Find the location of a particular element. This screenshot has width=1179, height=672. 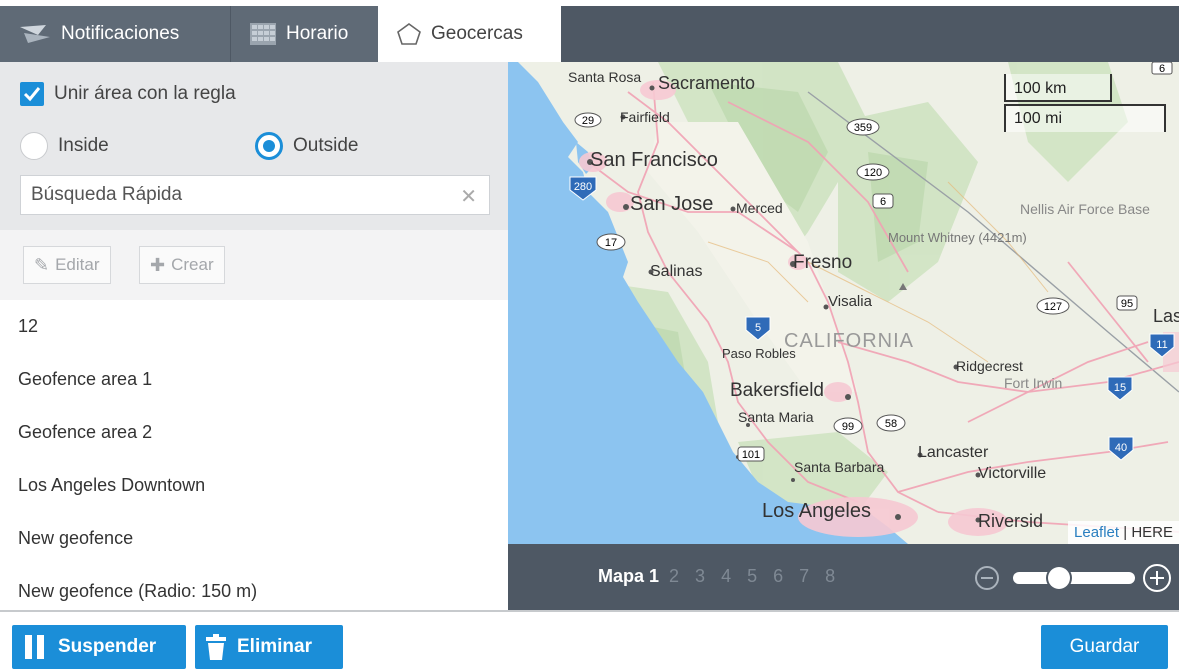

tab-schedule-label: Horario is located at coordinates (317, 33).